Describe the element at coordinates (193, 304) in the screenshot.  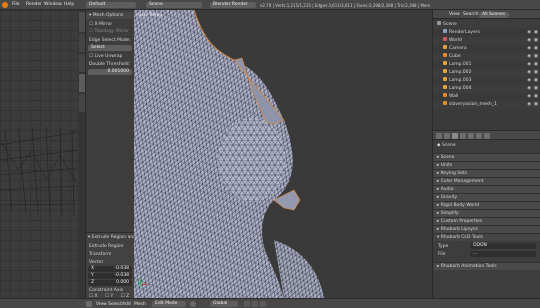
I see `shading-icon` at that location.